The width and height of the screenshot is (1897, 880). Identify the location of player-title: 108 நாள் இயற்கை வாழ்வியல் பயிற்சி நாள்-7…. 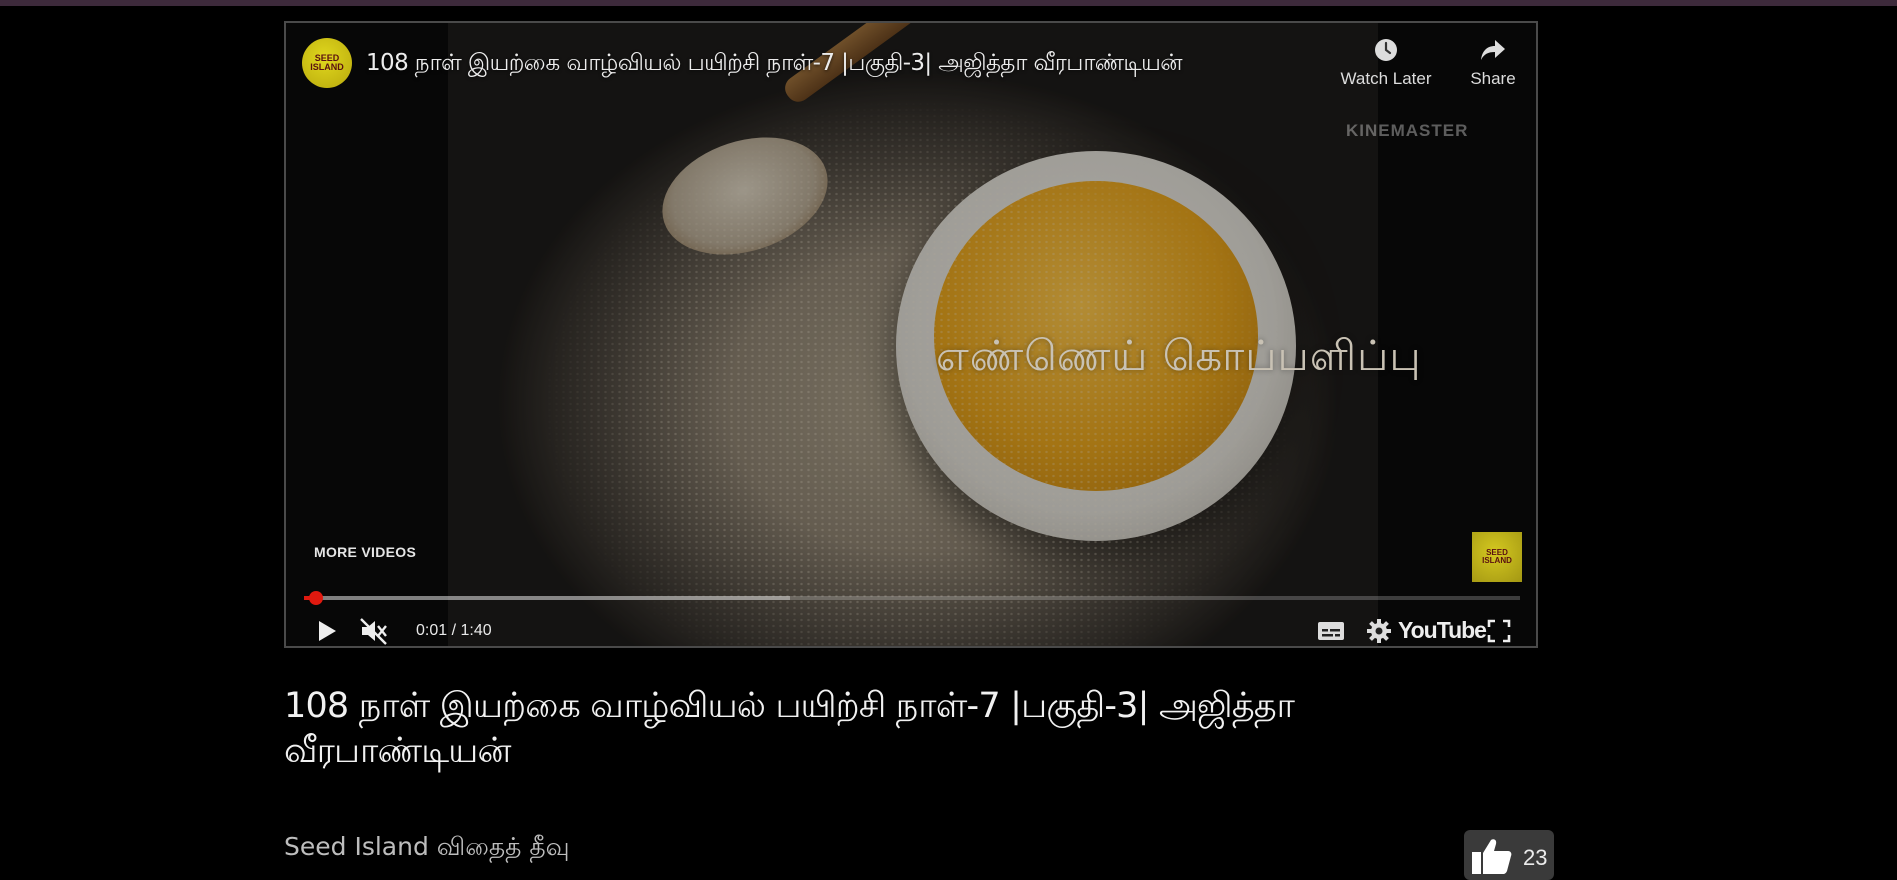
(774, 64).